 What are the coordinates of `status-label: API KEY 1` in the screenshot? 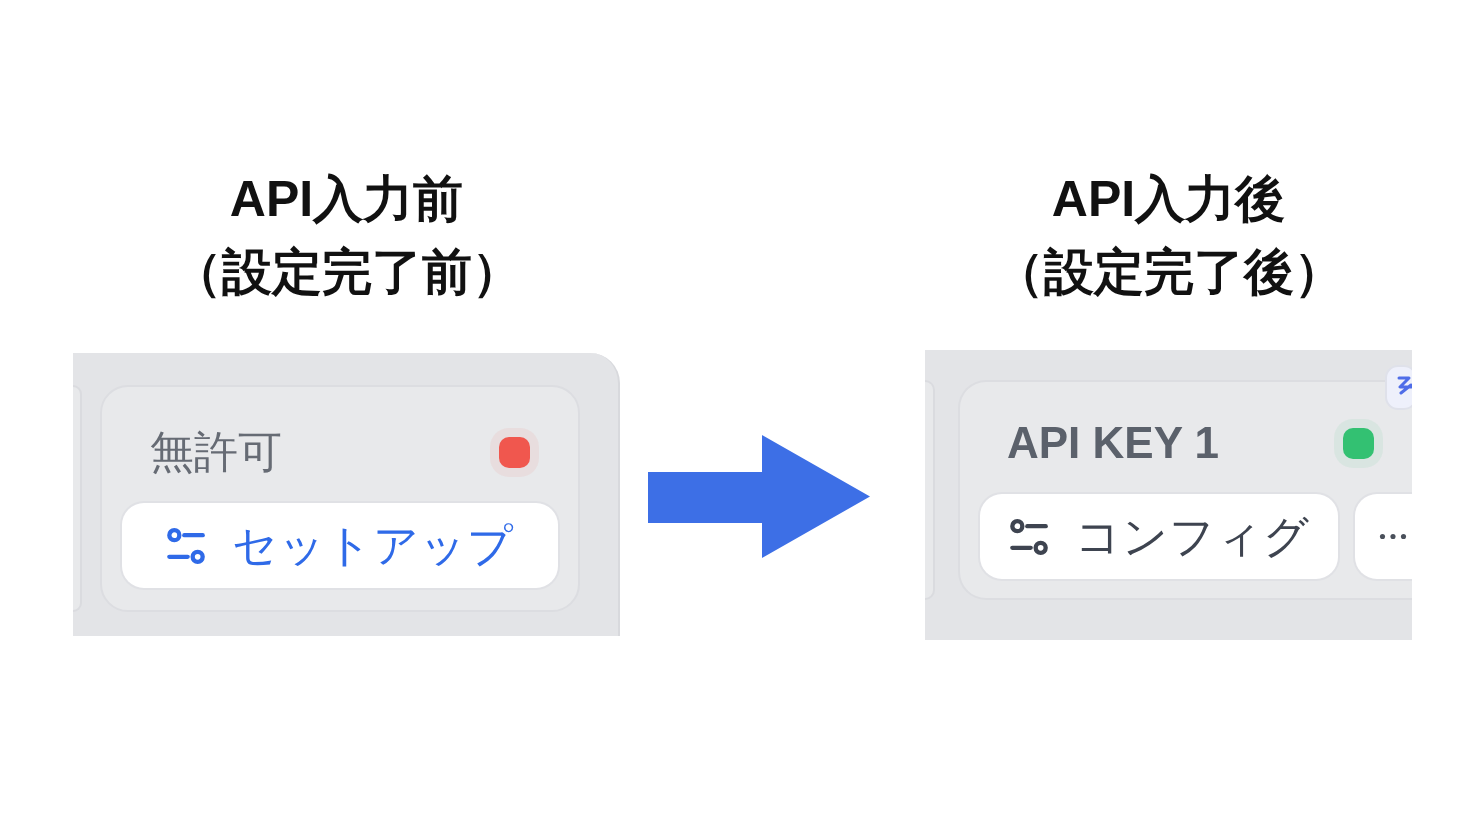 It's located at (1113, 442).